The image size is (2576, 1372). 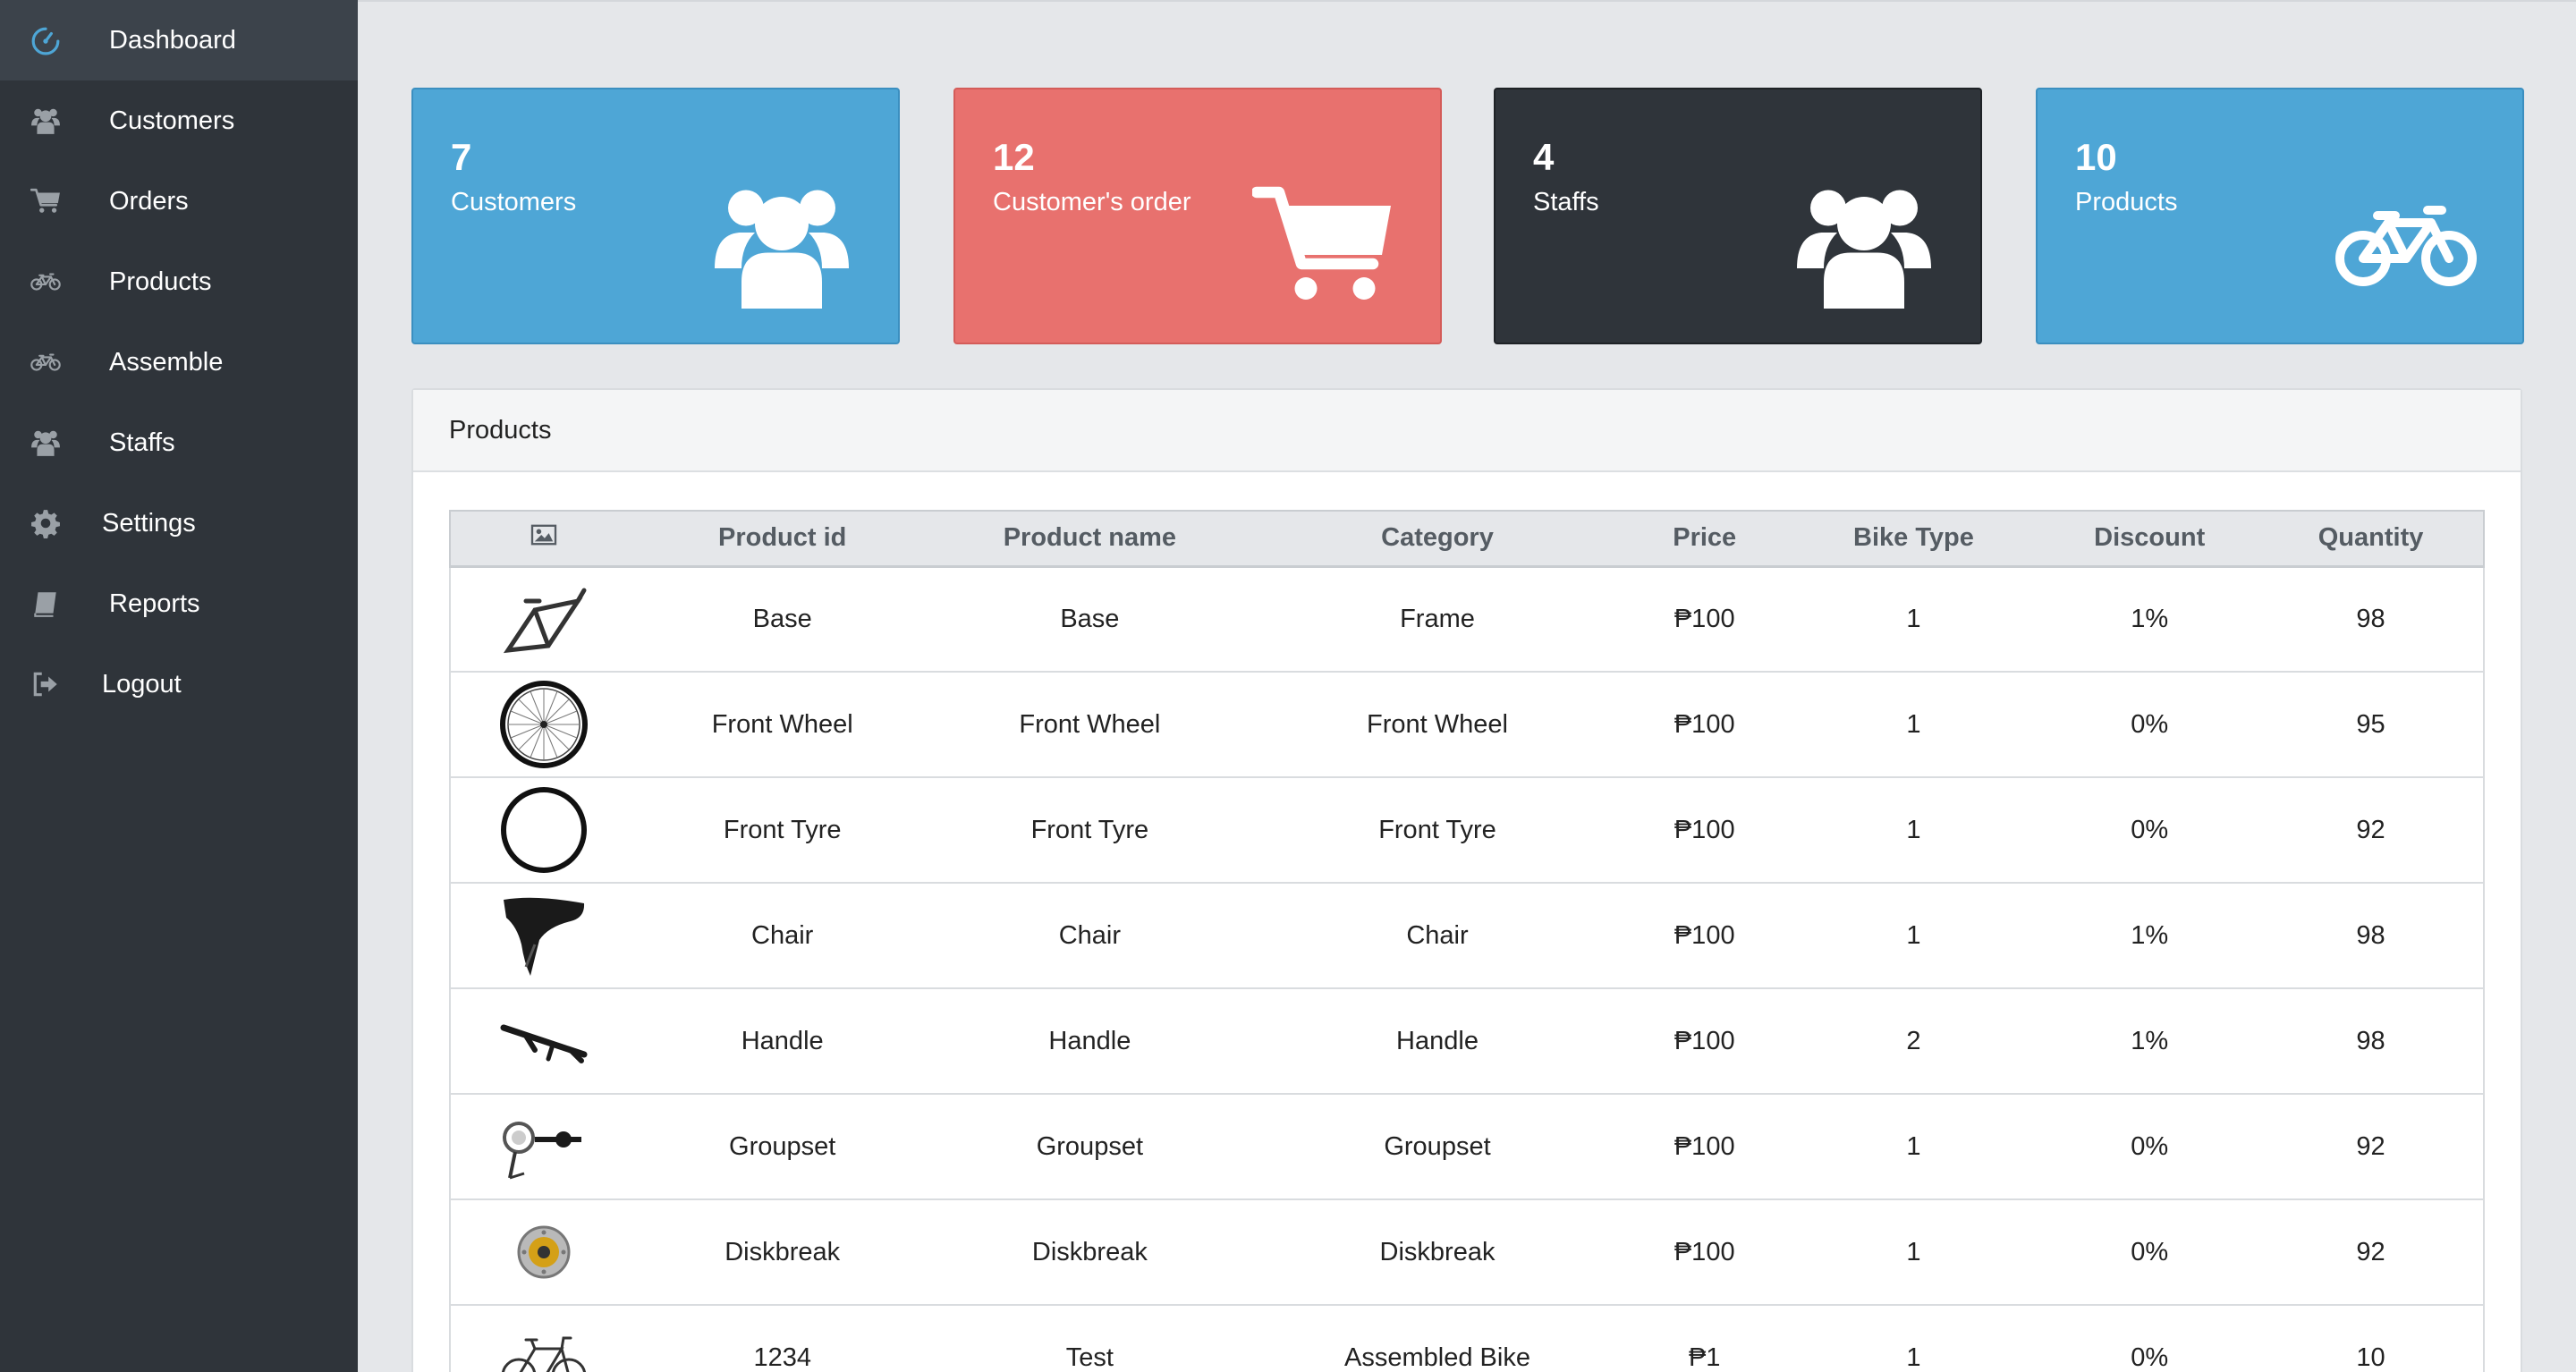 What do you see at coordinates (1467, 936) in the screenshot?
I see `table-row: Chair Chair Chair ₱100 1 1% 98` at bounding box center [1467, 936].